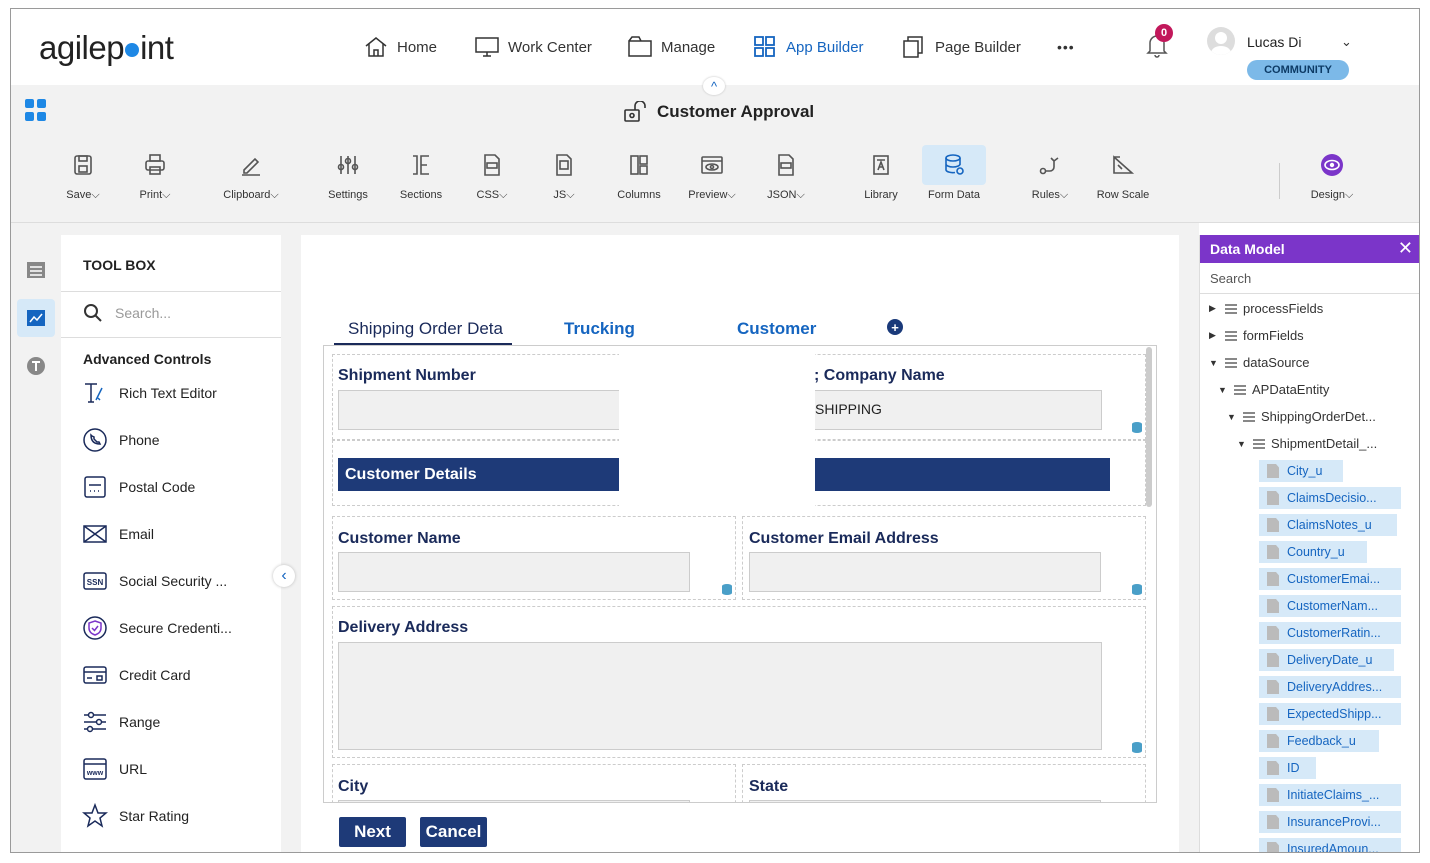  I want to click on user-menu-chevron-down-icon: ⌄, so click(1346, 42).